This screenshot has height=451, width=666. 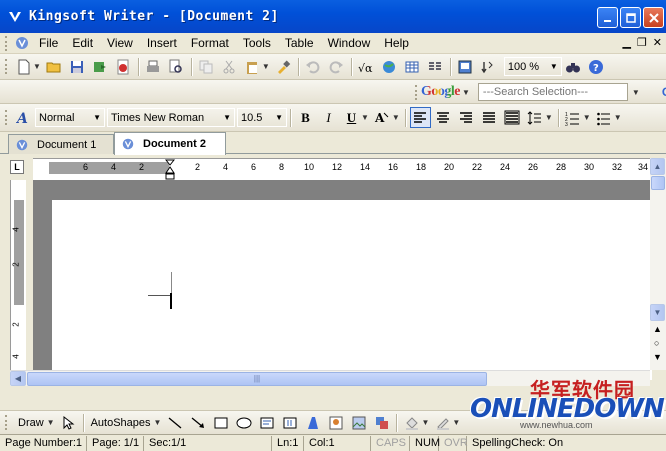 I want to click on find-button, so click(x=573, y=66).